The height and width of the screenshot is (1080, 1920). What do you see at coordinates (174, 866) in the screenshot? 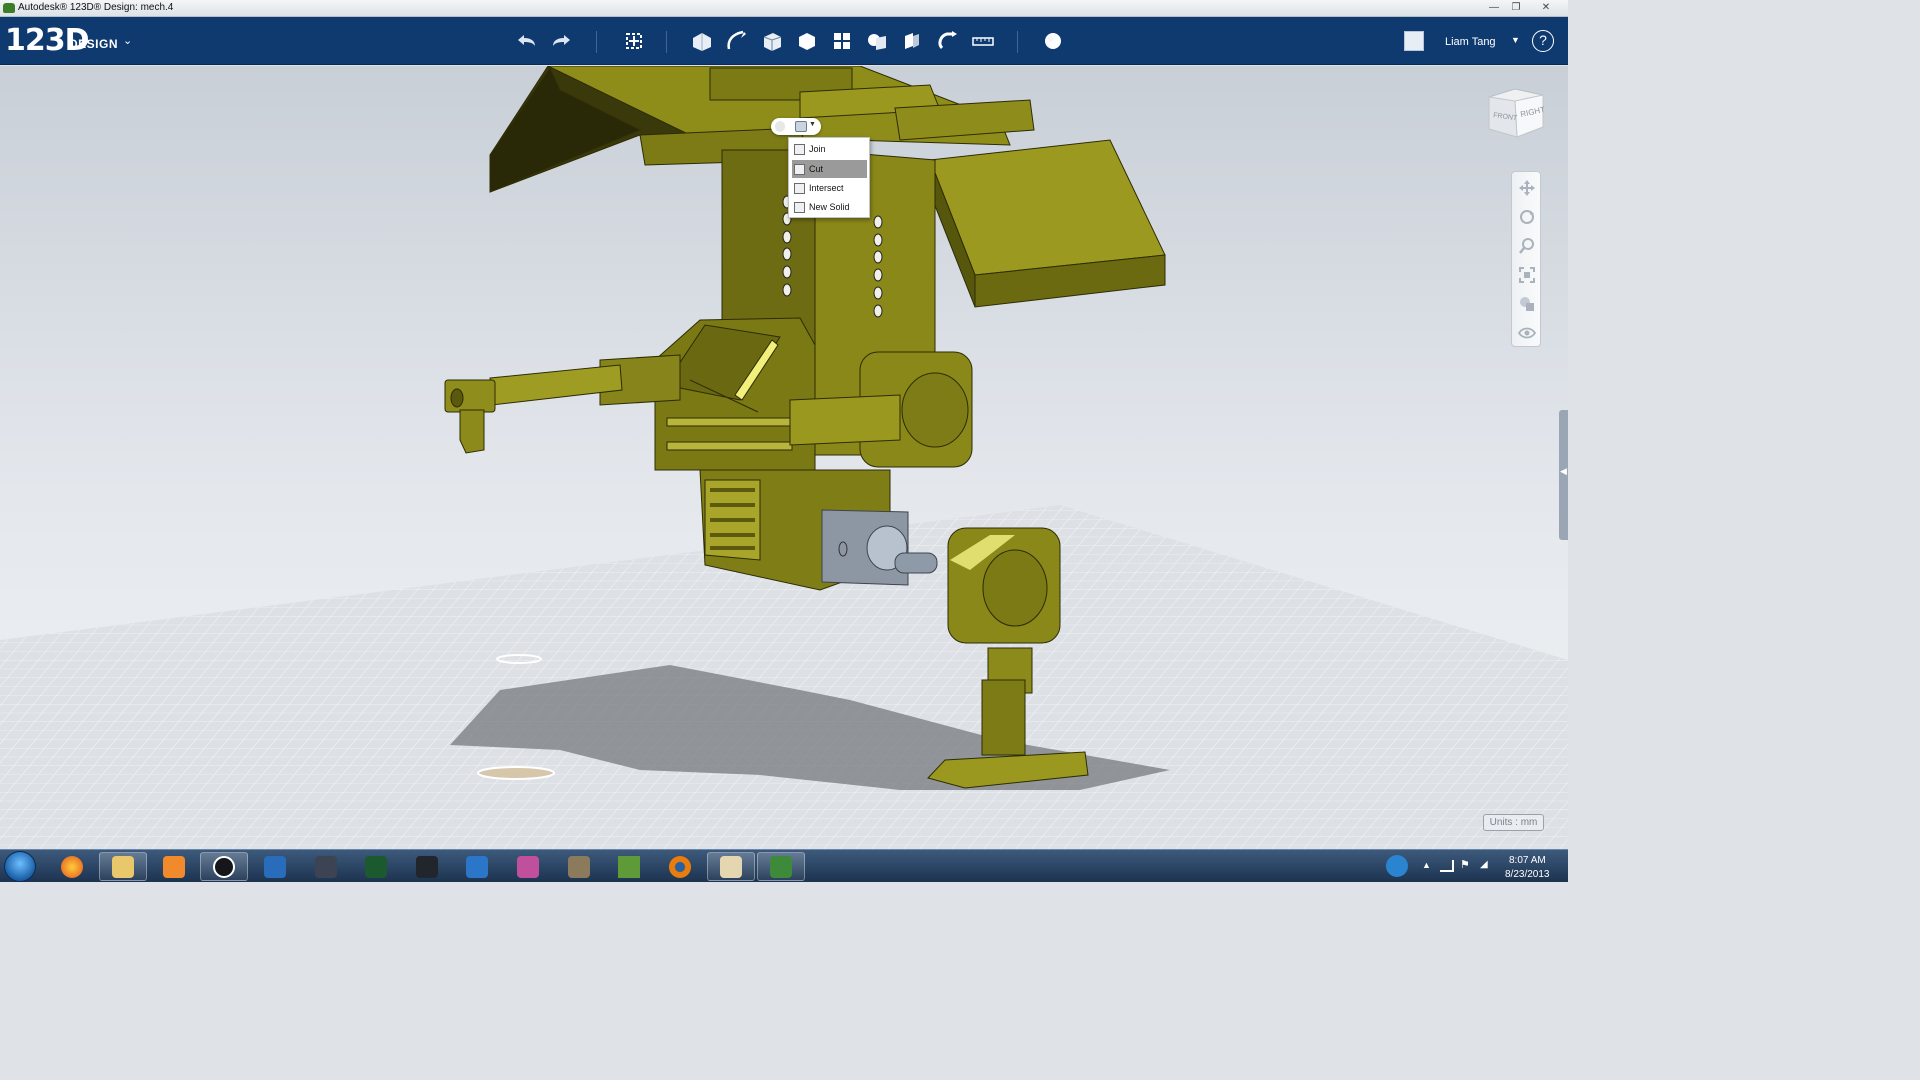
I see `media-player-icon` at bounding box center [174, 866].